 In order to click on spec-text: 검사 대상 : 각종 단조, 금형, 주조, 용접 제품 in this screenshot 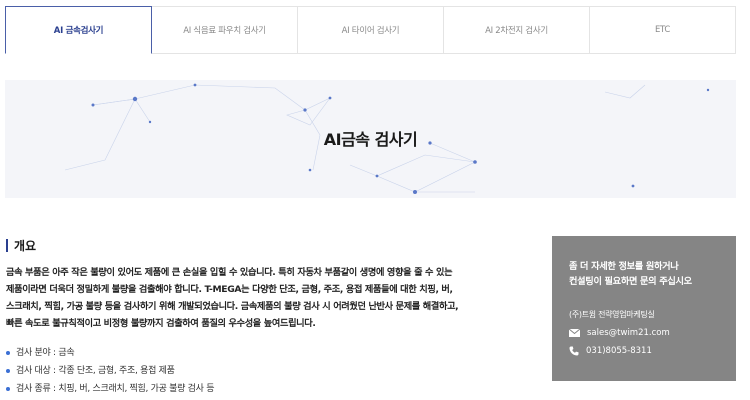, I will do `click(95, 371)`.